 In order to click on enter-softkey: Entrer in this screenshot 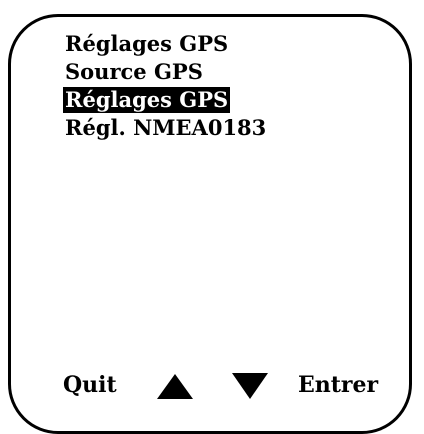, I will do `click(338, 385)`.